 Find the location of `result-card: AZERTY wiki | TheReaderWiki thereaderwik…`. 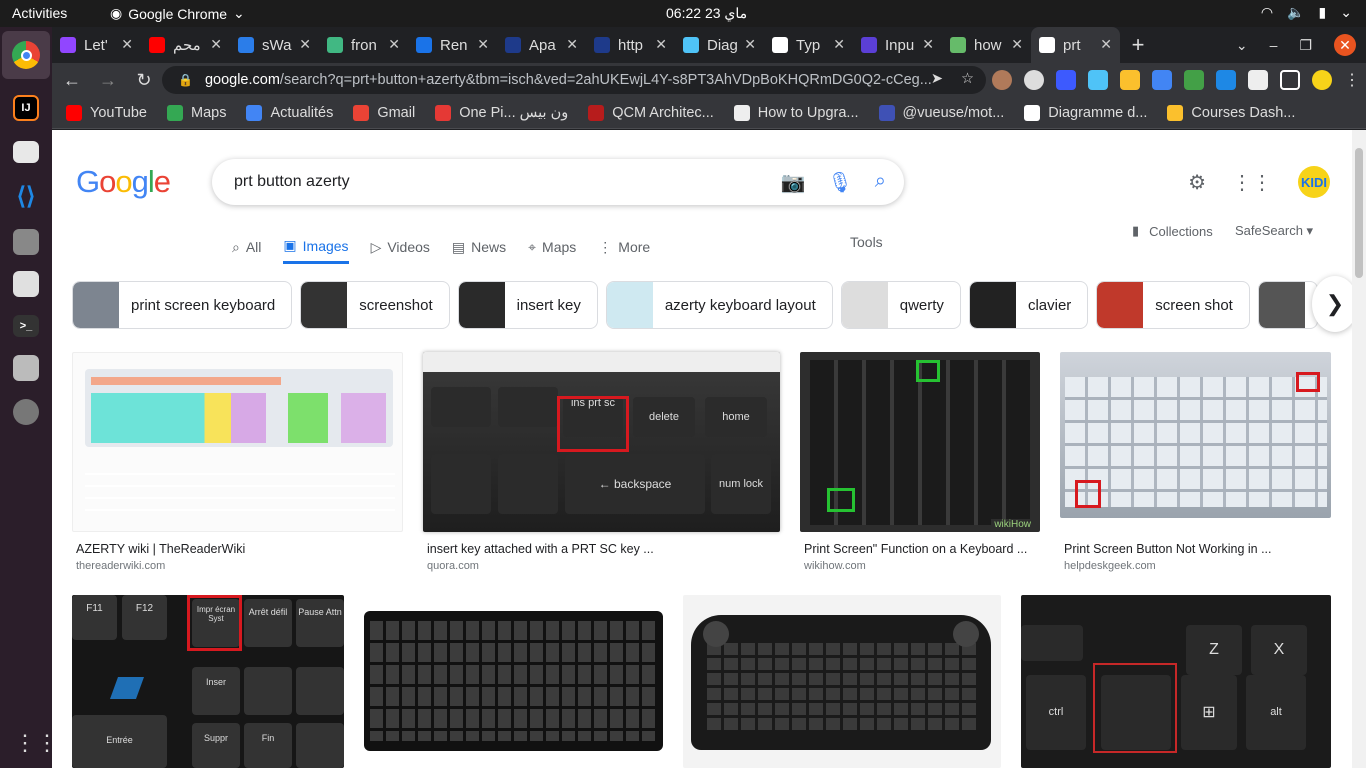

result-card: AZERTY wiki | TheReaderWiki thereaderwik… is located at coordinates (237, 467).